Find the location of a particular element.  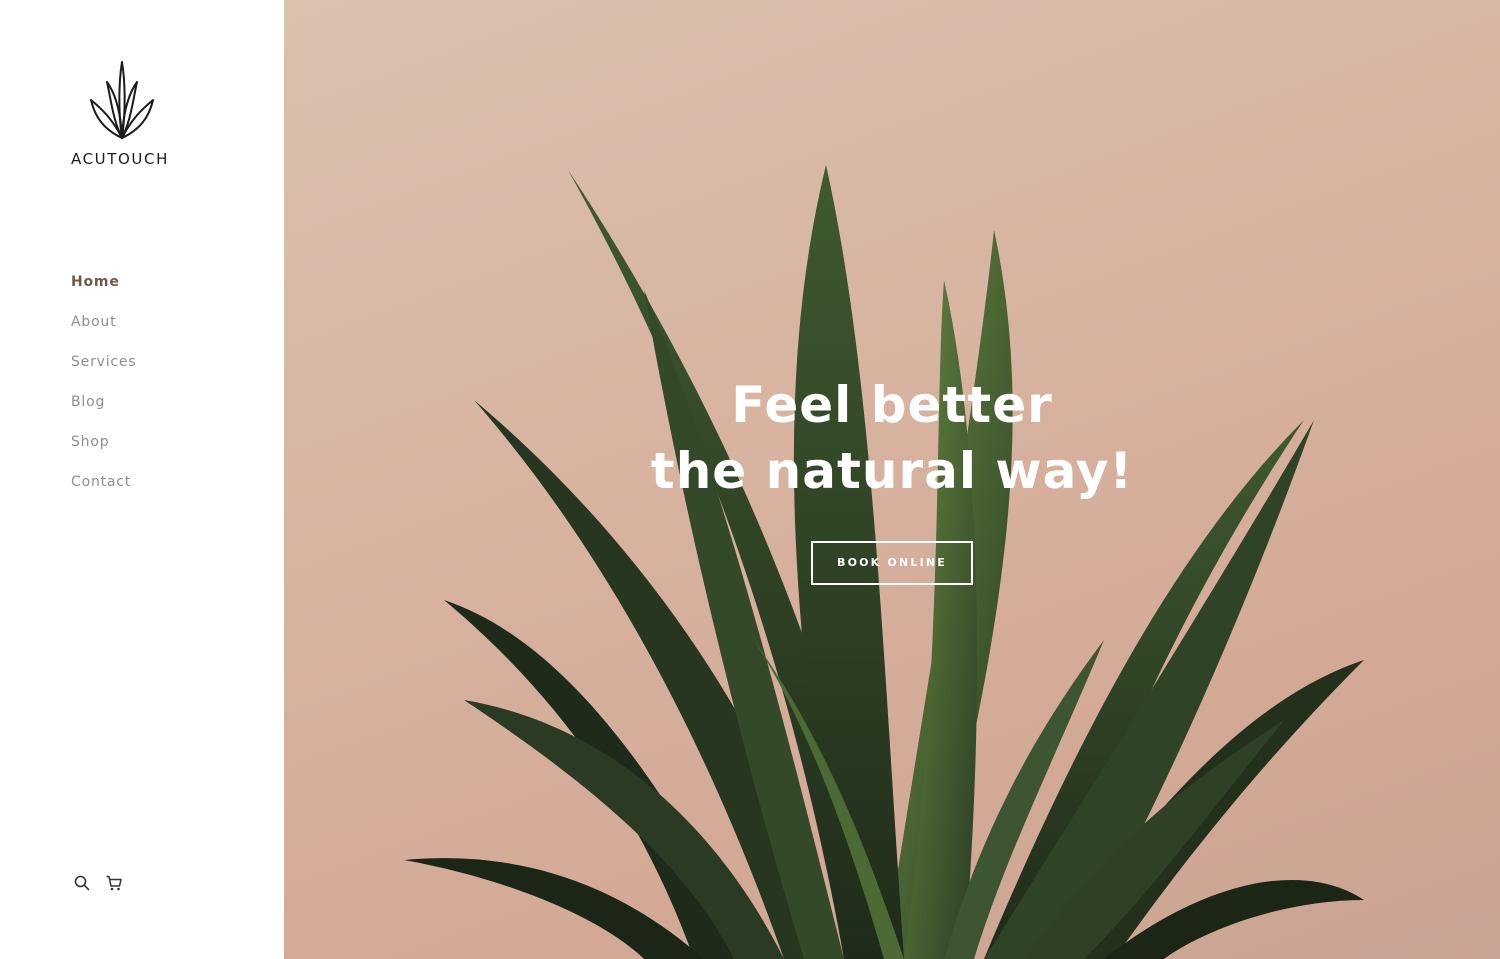

main-nav: Home About Services Blog Shop Contact is located at coordinates (103, 392).